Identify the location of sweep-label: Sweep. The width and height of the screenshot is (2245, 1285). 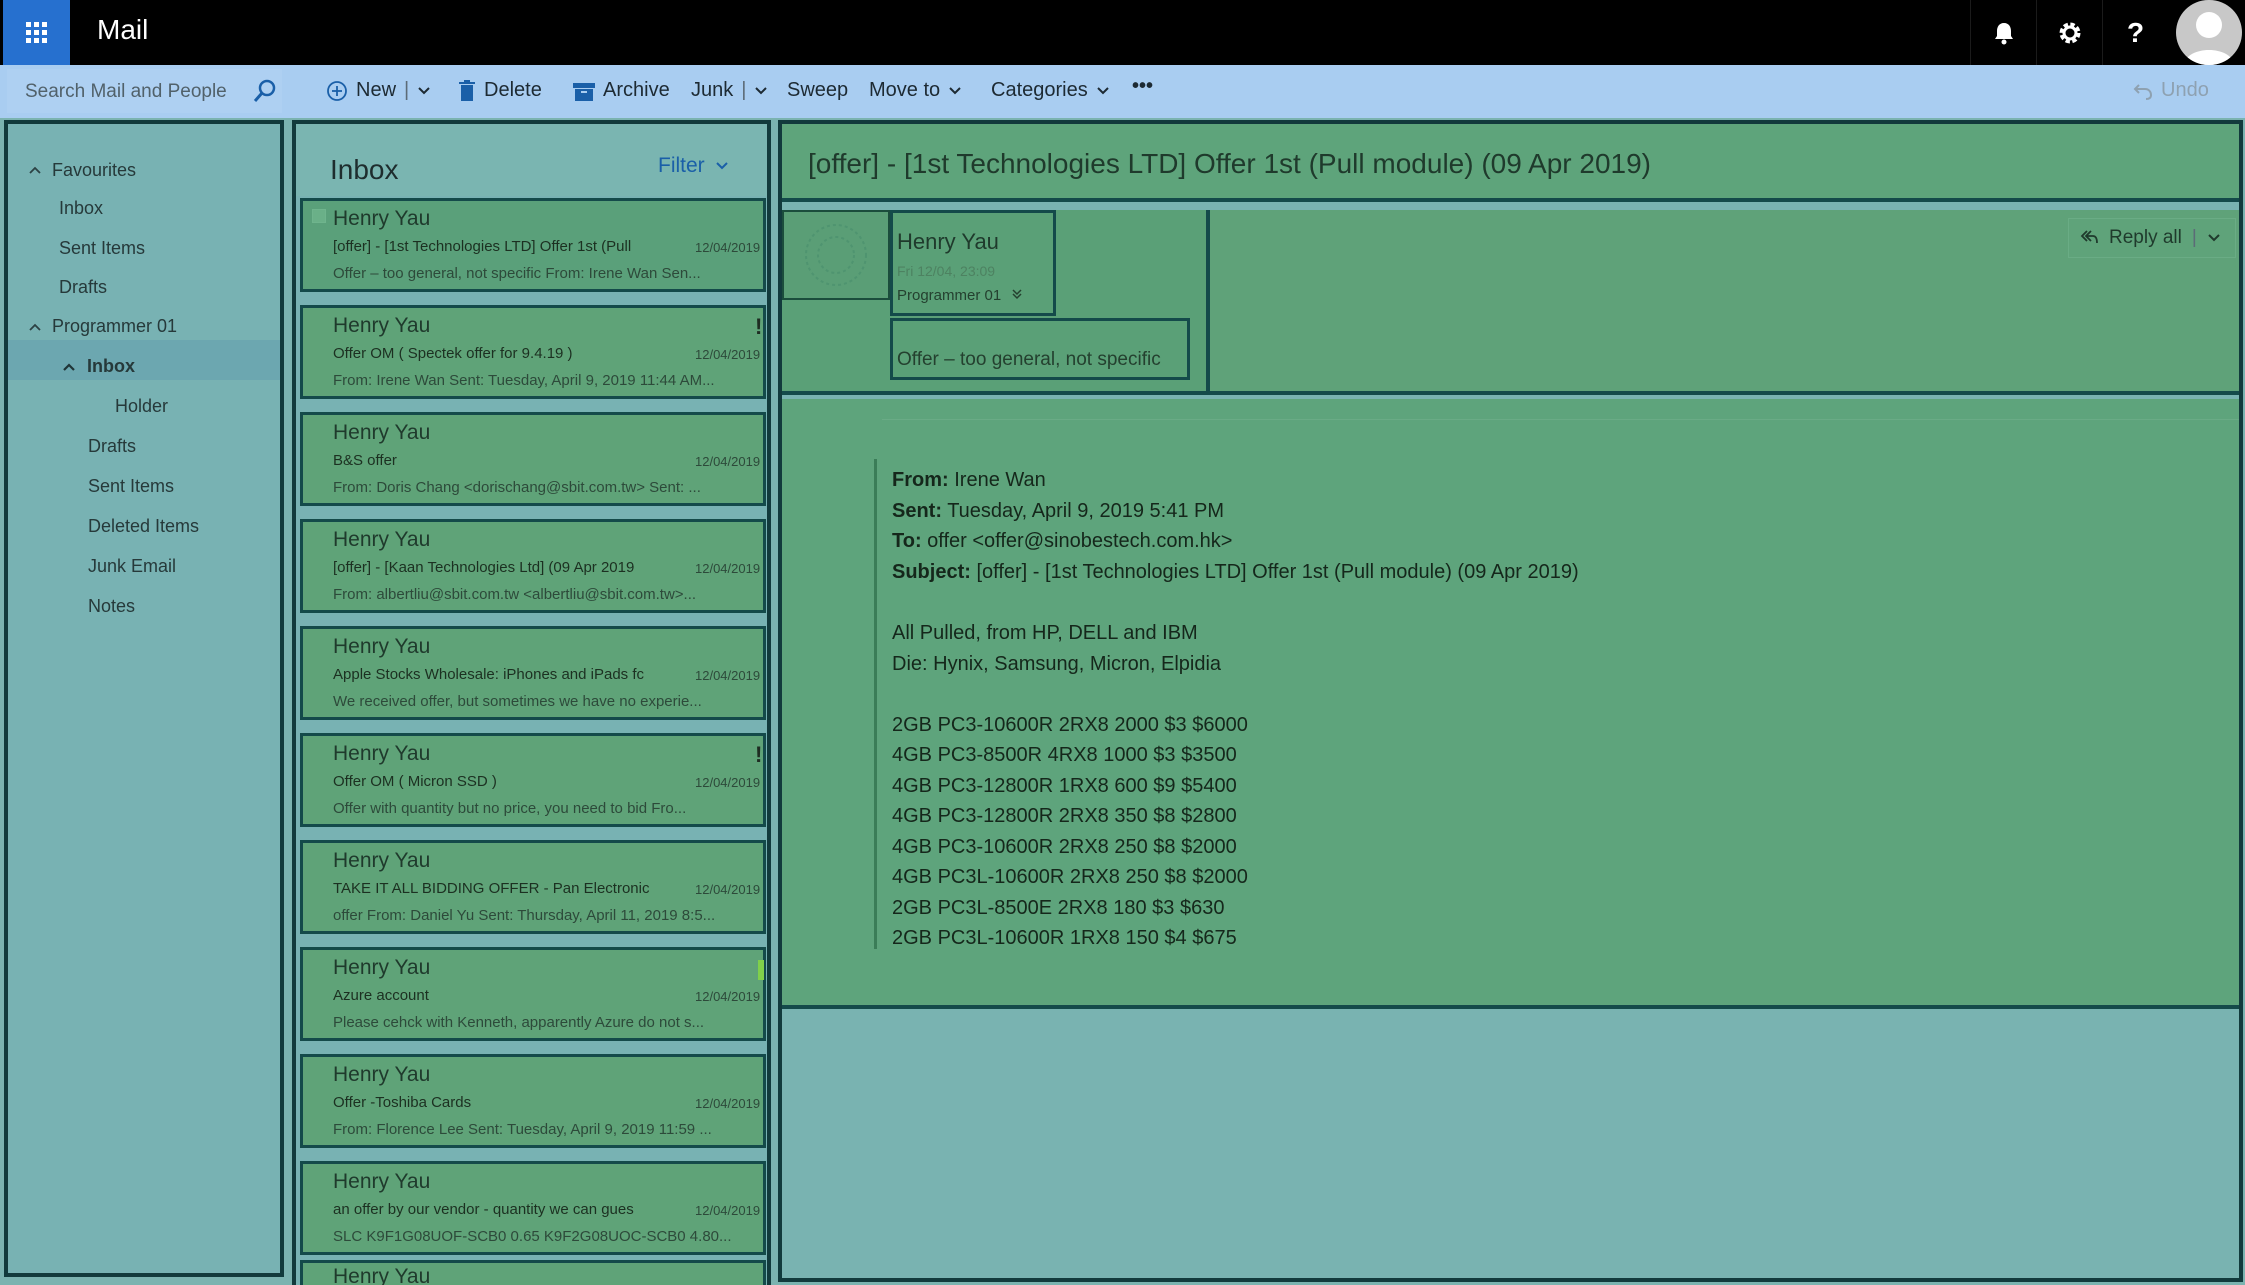
(818, 90).